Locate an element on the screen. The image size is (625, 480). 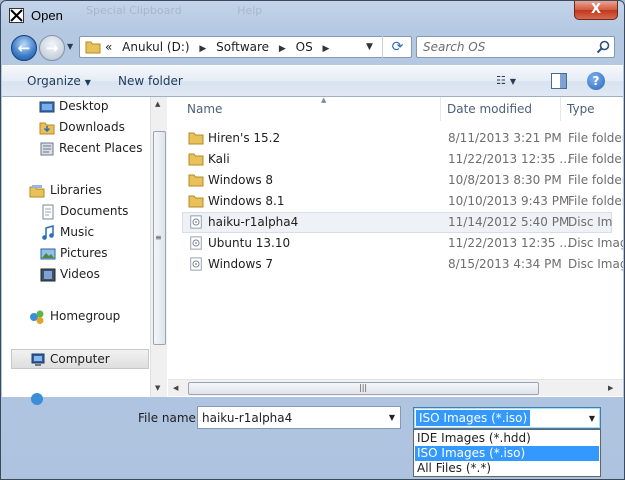
refresh-icon: ⟳ is located at coordinates (397, 47).